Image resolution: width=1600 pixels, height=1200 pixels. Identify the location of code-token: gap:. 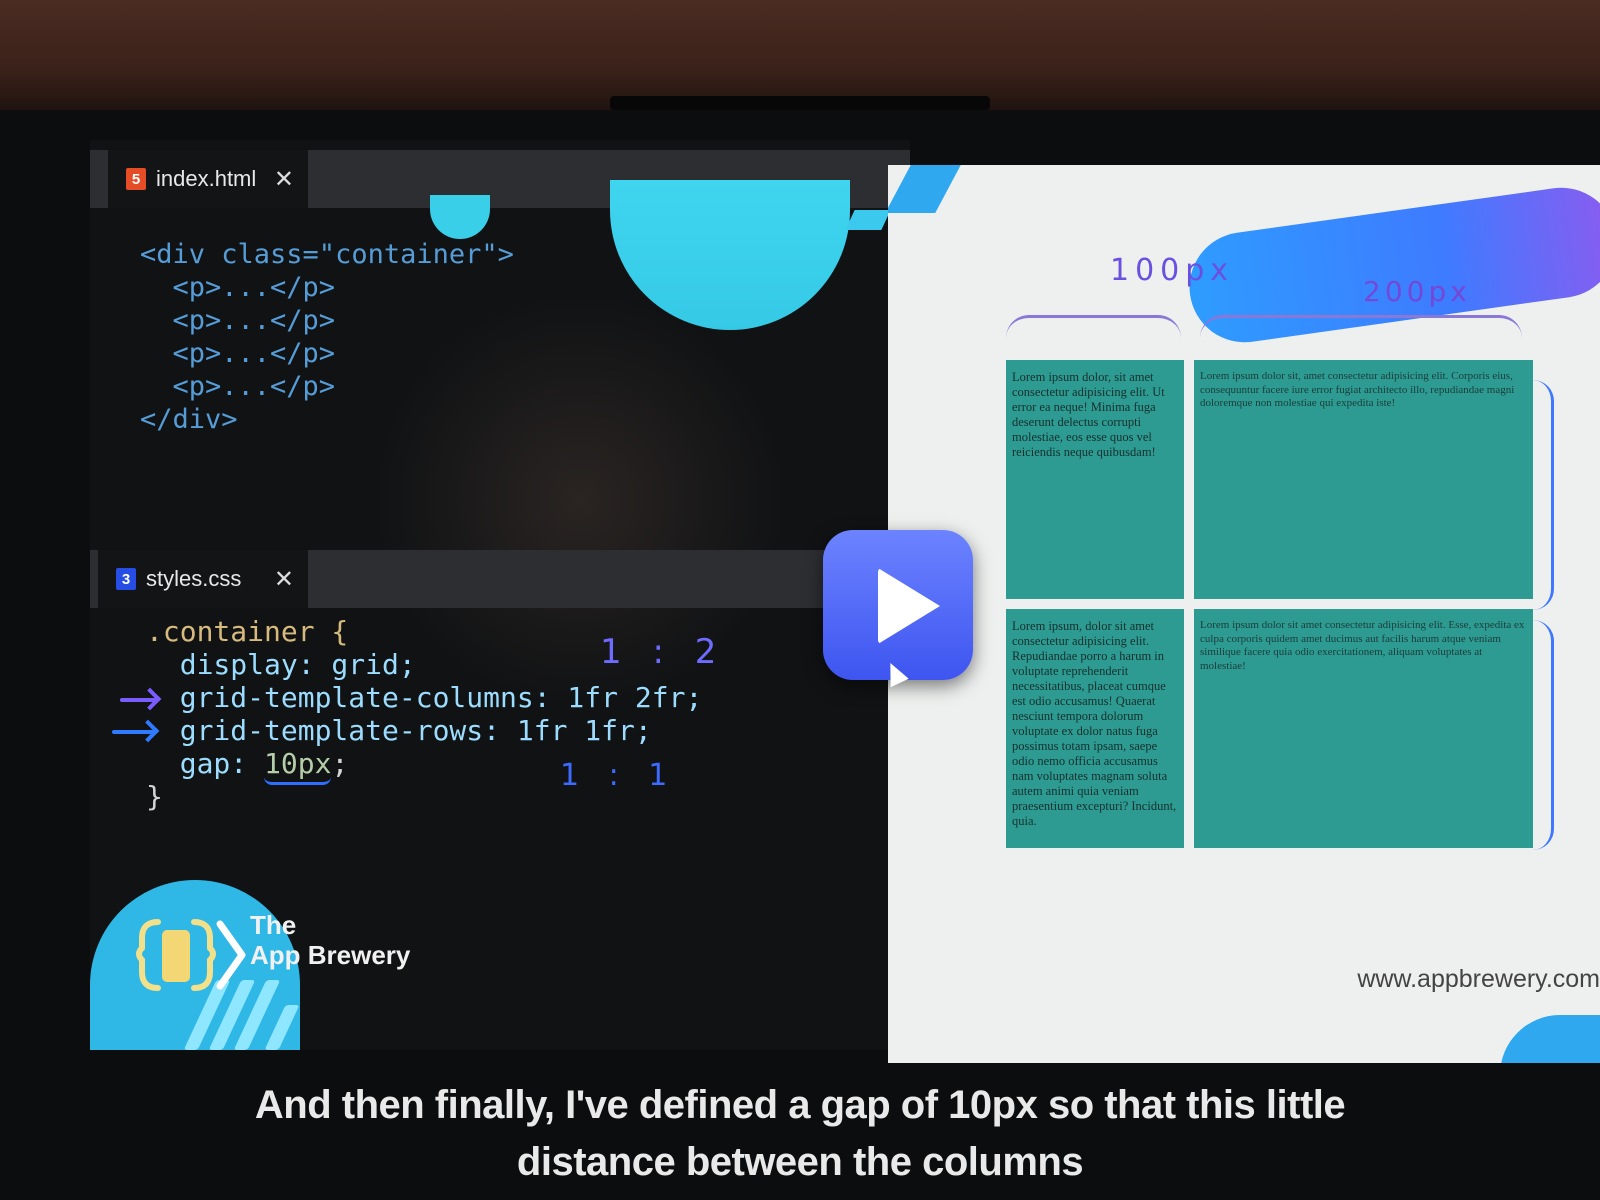
(205, 763).